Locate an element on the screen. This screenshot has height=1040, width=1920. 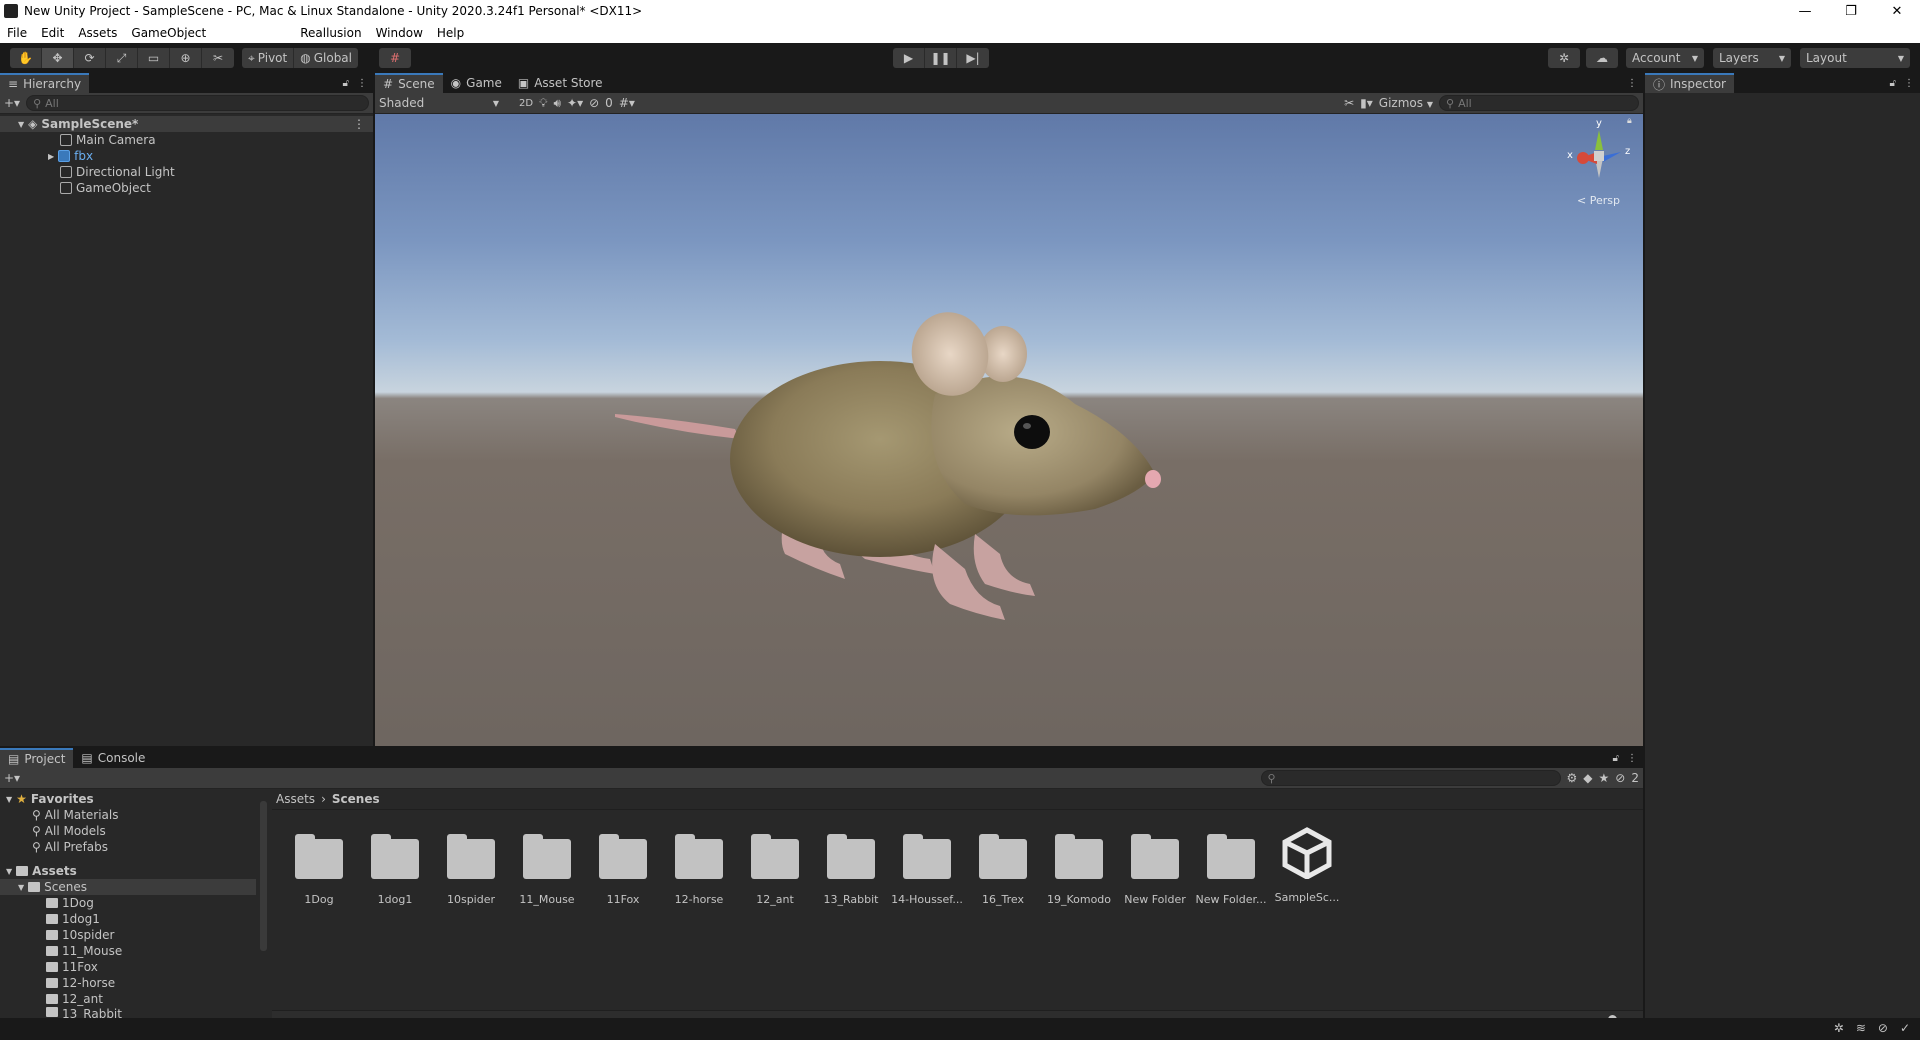
asset-folder: 11_Mouse is located at coordinates (547, 870).